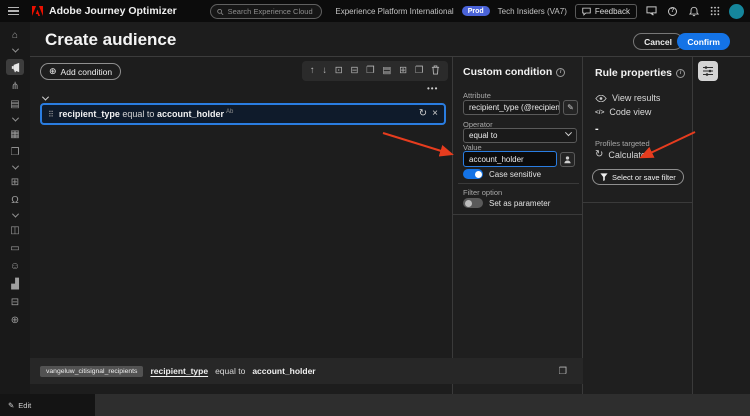  I want to click on search-placeholder: Search Experience Cloud (⌘+/), so click(271, 11).